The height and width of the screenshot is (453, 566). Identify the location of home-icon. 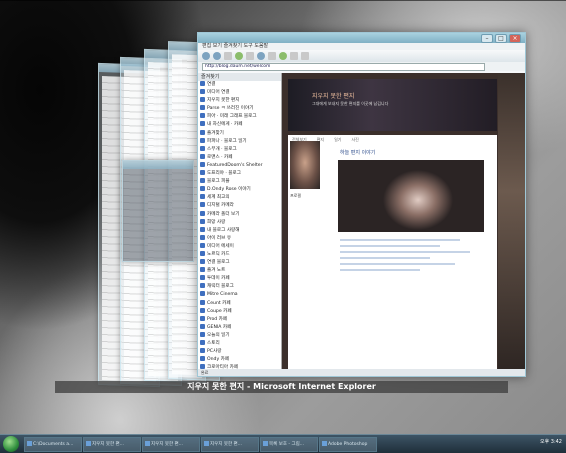
(250, 56).